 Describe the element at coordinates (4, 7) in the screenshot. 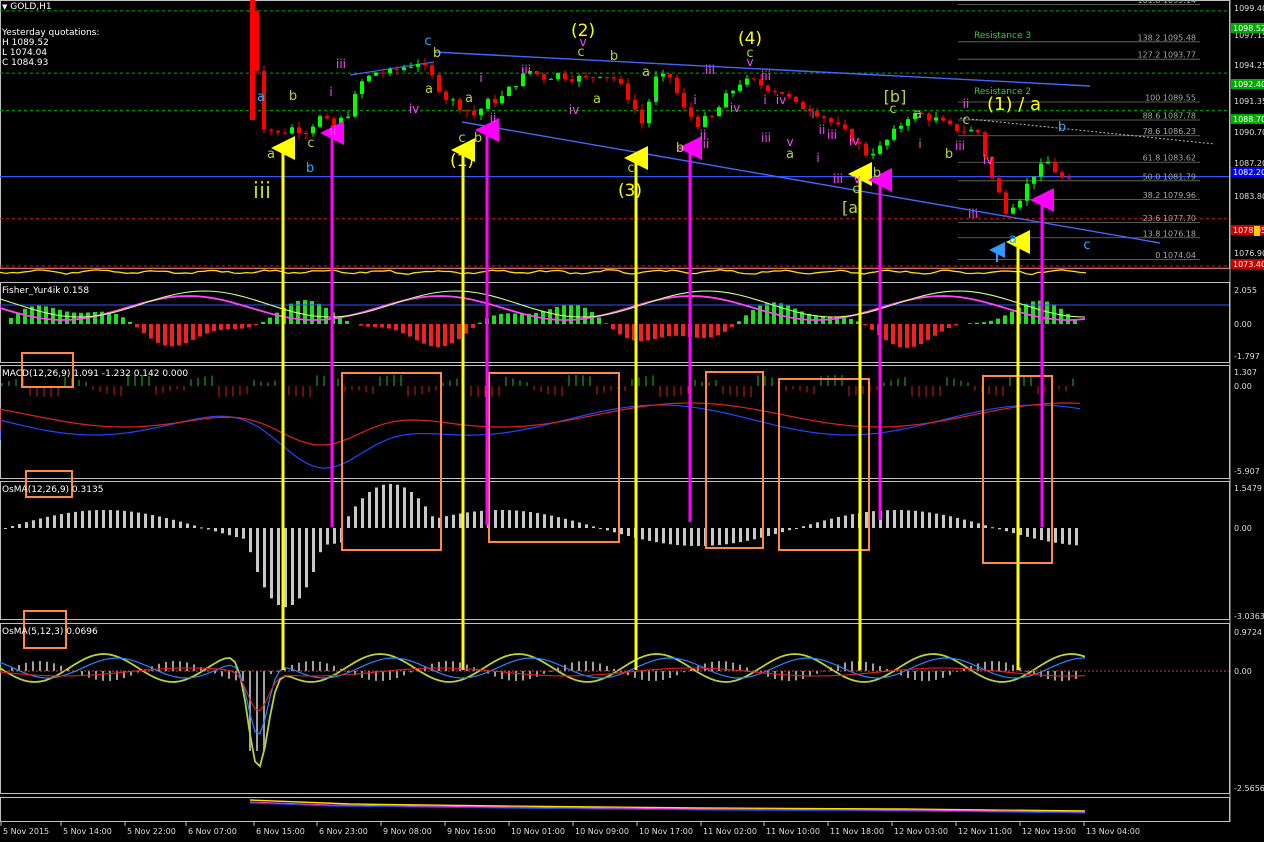

I see `dropdown-icon: ▼` at that location.